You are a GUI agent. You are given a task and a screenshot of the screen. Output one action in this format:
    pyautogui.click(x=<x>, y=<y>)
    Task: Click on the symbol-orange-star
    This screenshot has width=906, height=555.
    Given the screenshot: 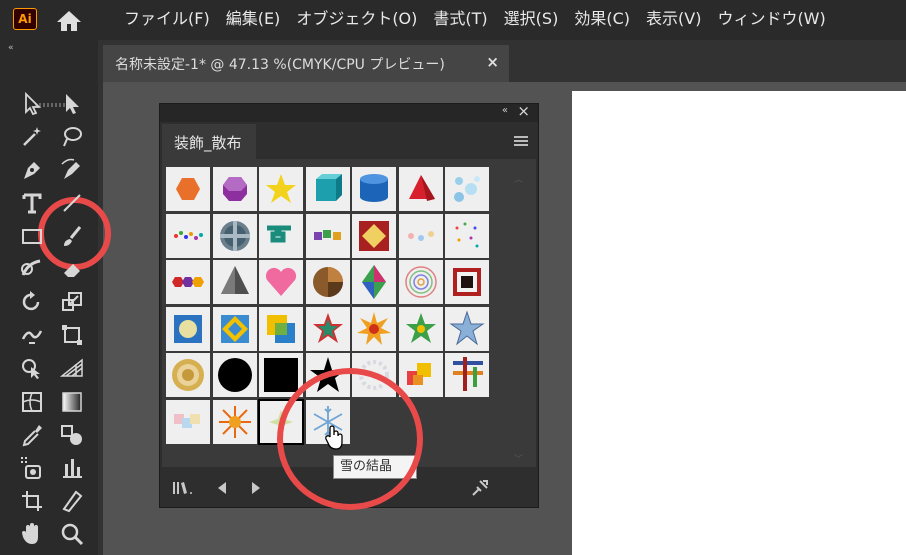 What is the action you would take?
    pyautogui.click(x=374, y=329)
    